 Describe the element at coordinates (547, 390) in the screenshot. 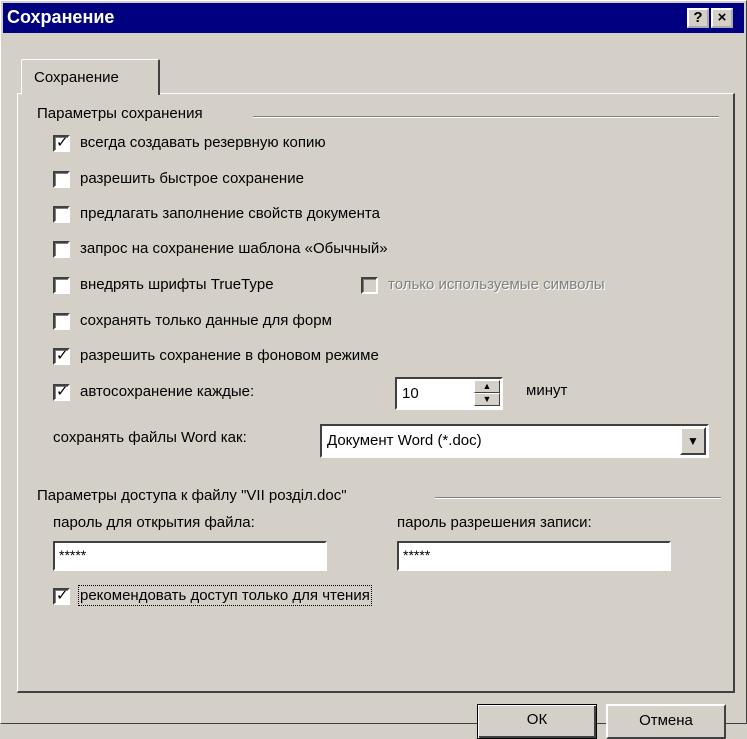

I see `autosave-unit-label: минут` at that location.